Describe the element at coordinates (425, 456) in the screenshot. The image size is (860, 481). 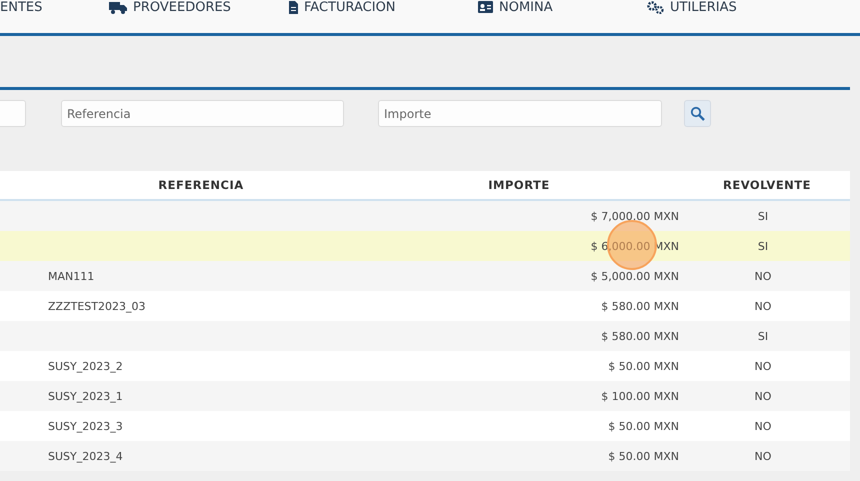
I see `table-row: SUSY_2023_4 $ 50.00 MXN NO` at that location.